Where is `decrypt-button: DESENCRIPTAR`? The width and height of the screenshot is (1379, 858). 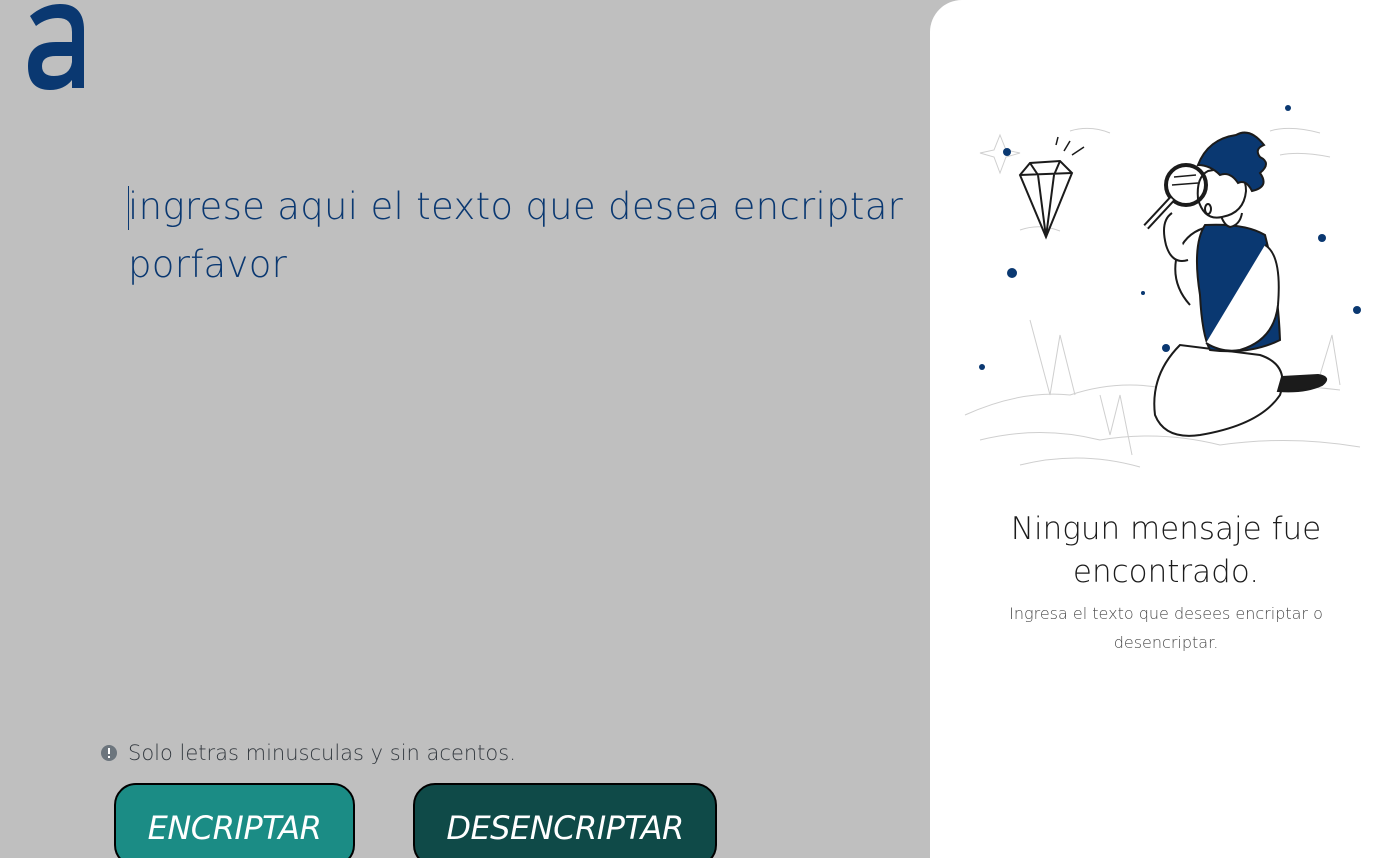 decrypt-button: DESENCRIPTAR is located at coordinates (565, 820).